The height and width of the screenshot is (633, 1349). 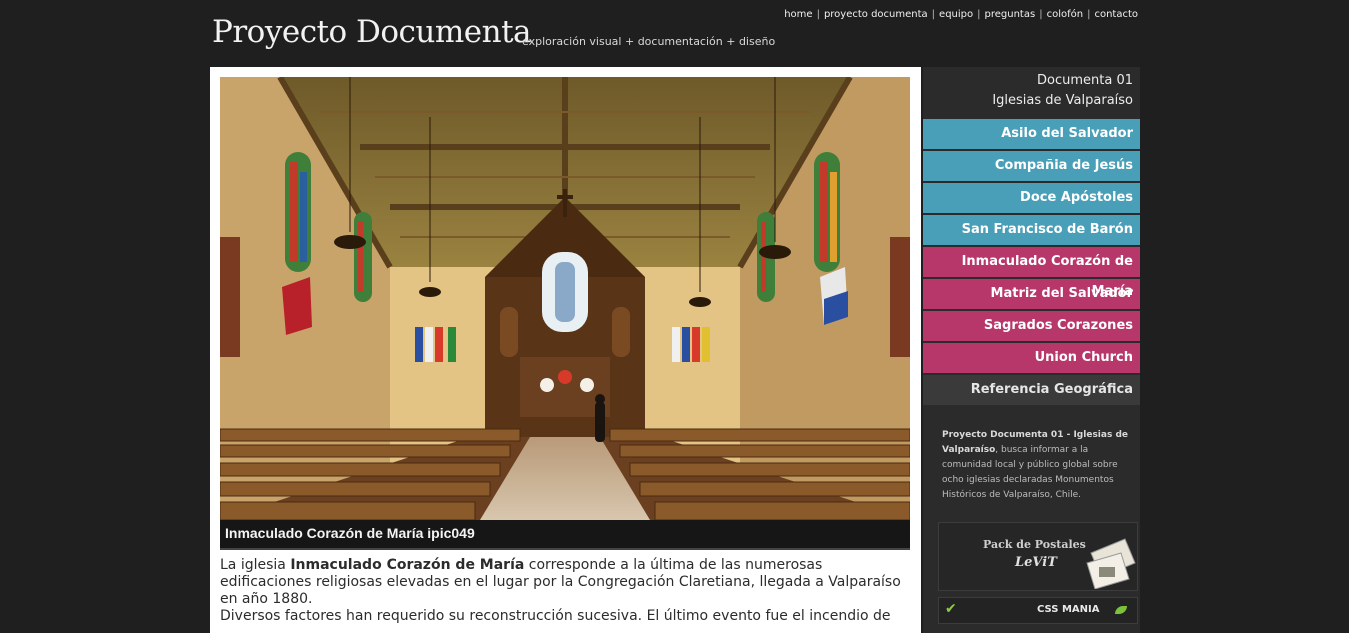 I want to click on menu-item-doce-apostoles: Doce Apóstoles, so click(x=1031, y=198).